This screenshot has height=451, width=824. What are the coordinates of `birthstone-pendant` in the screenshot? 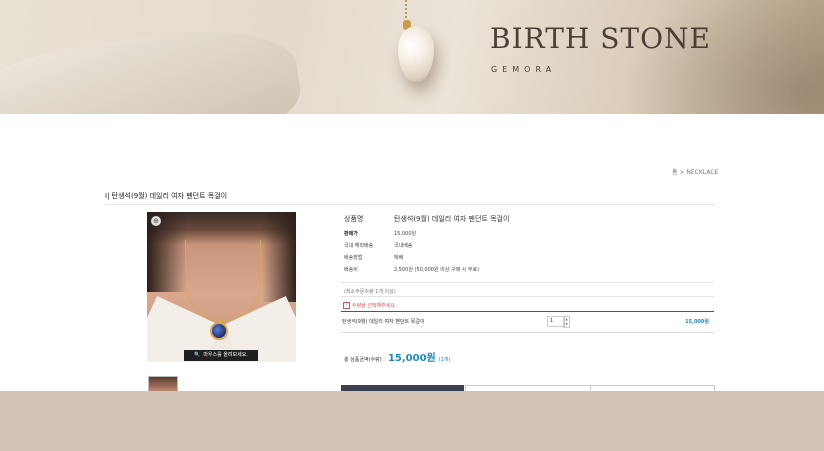 It's located at (219, 331).